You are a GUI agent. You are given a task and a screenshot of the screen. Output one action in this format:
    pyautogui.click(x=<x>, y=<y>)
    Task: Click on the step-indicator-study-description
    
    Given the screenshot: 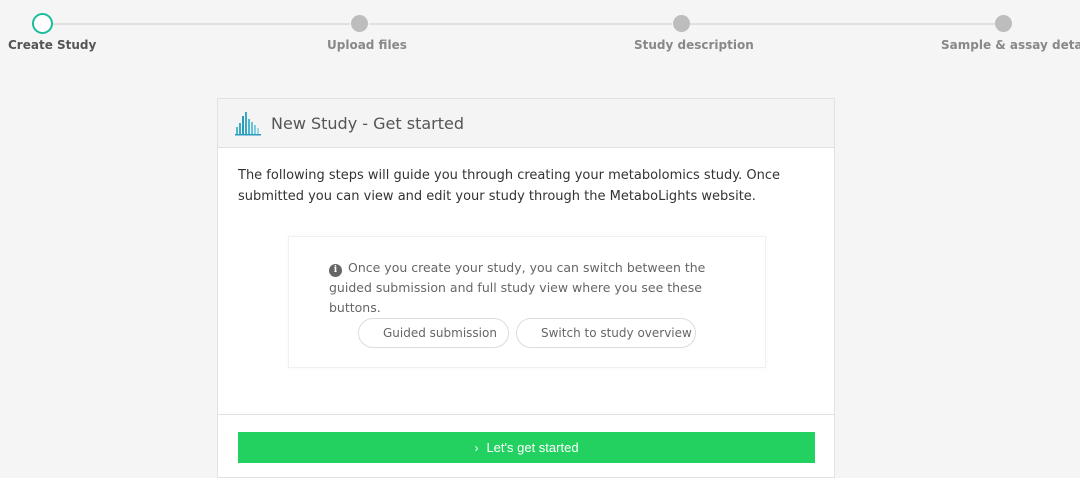 What is the action you would take?
    pyautogui.click(x=681, y=23)
    